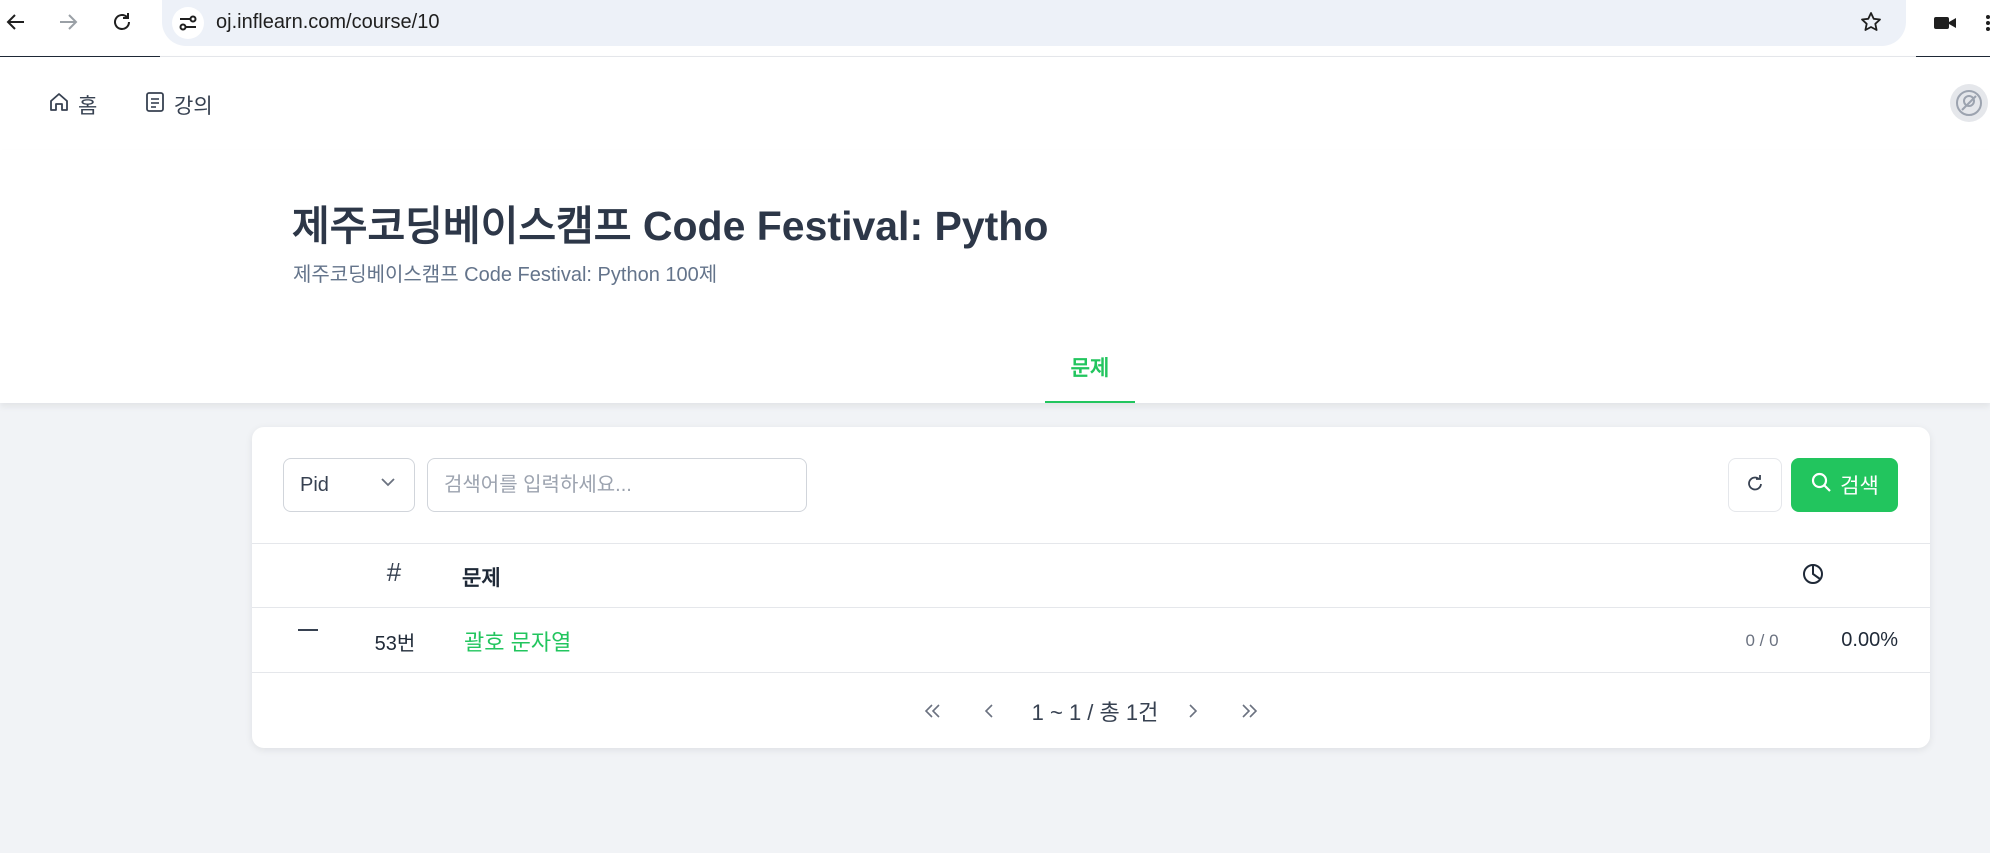 This screenshot has width=1990, height=853. Describe the element at coordinates (517, 641) in the screenshot. I see `problem-title-link: 괄호 문자열` at that location.